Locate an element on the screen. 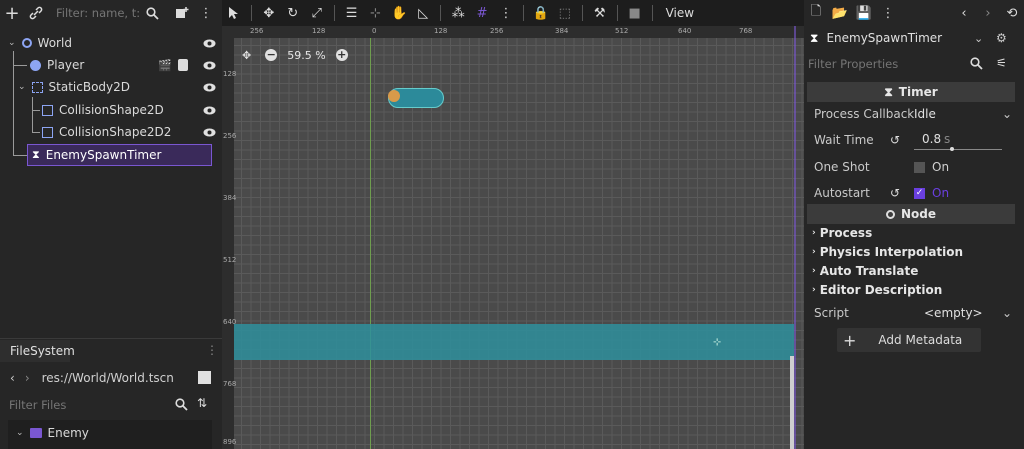 This screenshot has width=1024, height=449. save-icon: 💾 is located at coordinates (864, 13).